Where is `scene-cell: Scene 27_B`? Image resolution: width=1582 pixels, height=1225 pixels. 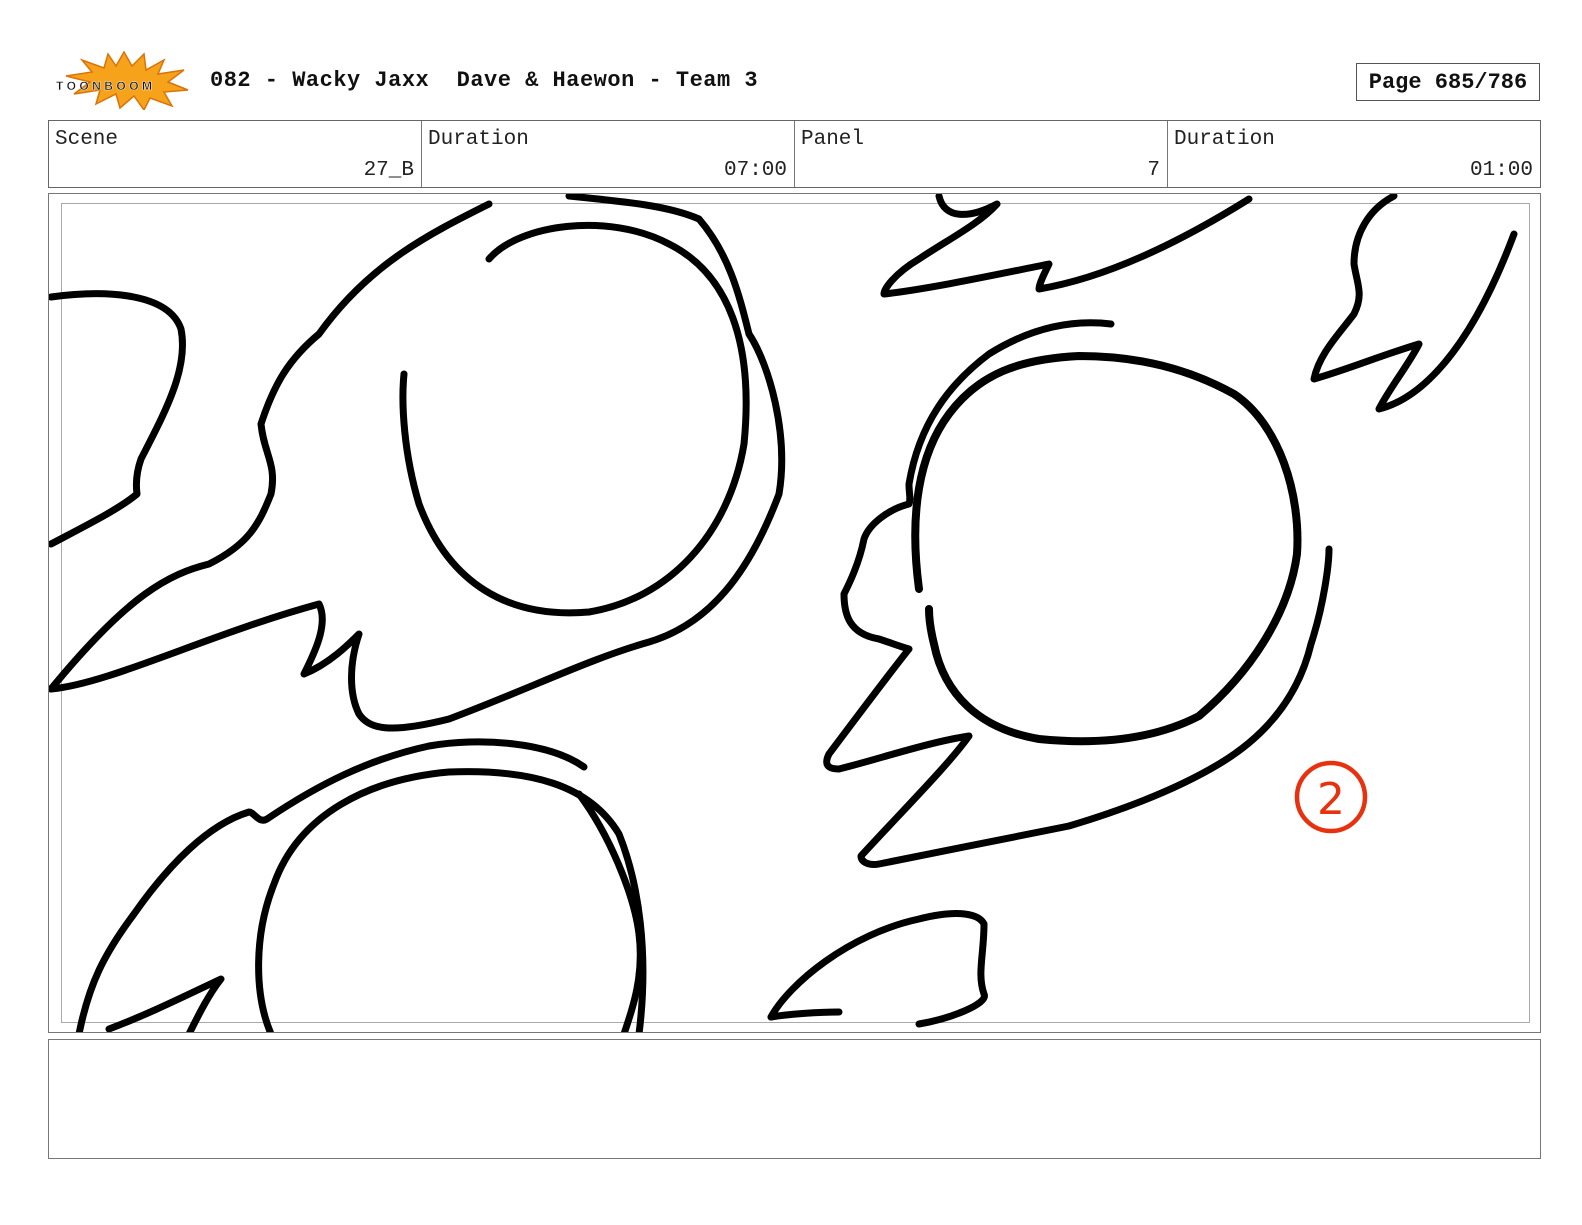
scene-cell: Scene 27_B is located at coordinates (235, 154).